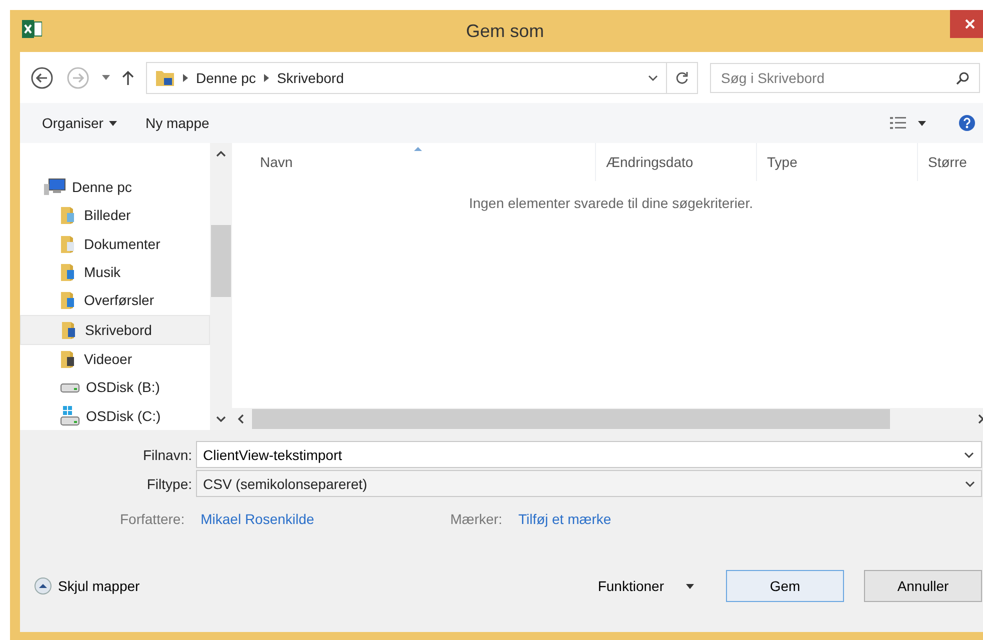  What do you see at coordinates (115, 387) in the screenshot?
I see `sidebar-item: OSDisk (B:)` at bounding box center [115, 387].